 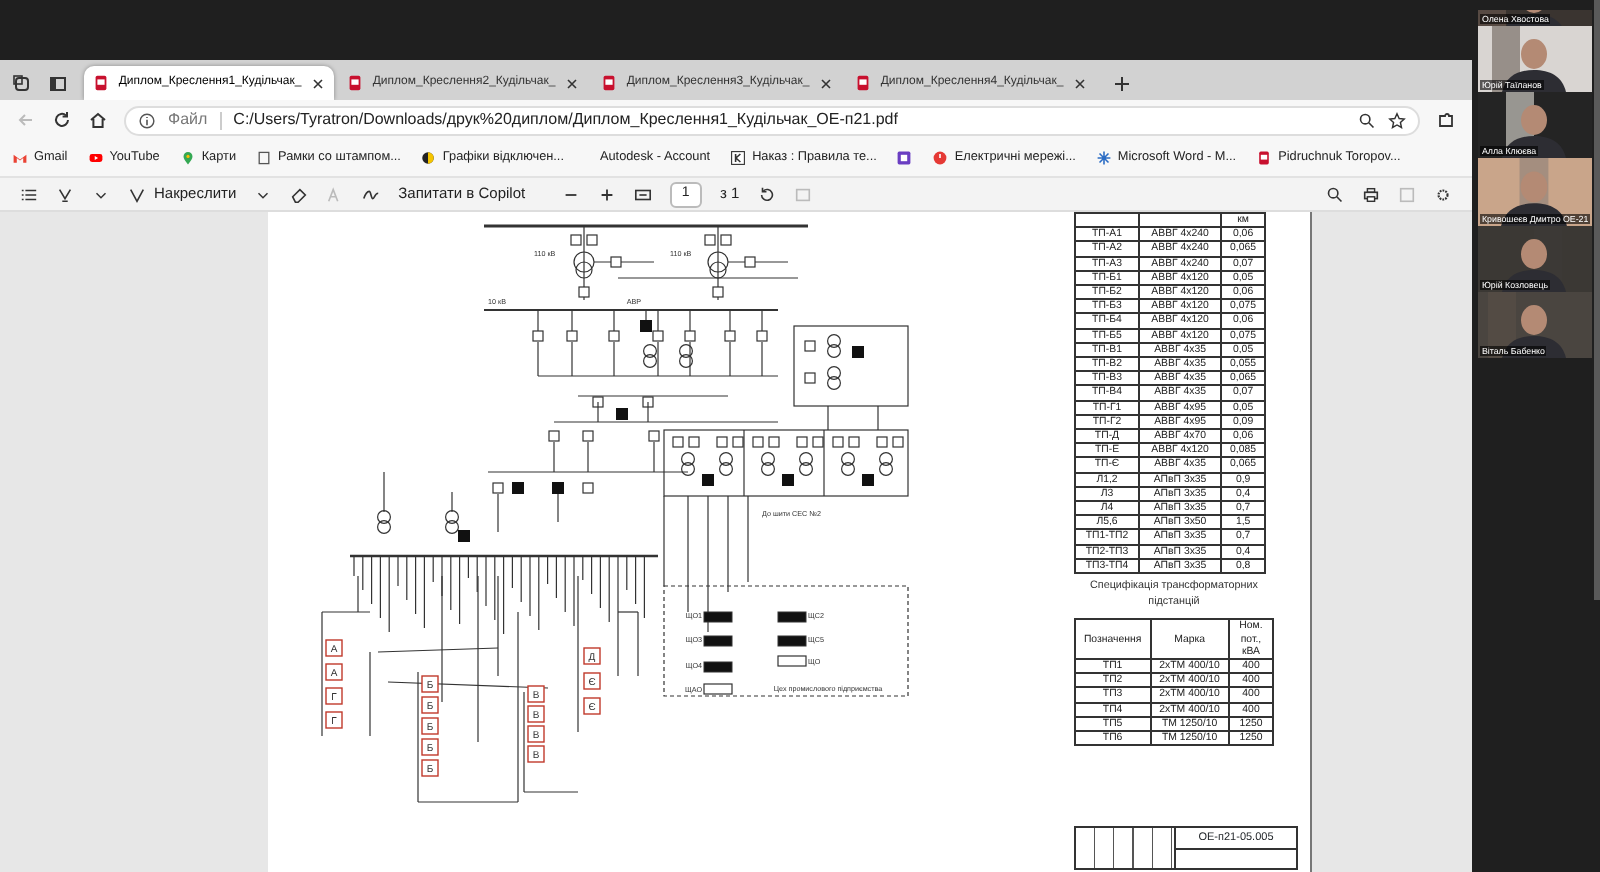 I want to click on flower-icon, so click(x=1103, y=157).